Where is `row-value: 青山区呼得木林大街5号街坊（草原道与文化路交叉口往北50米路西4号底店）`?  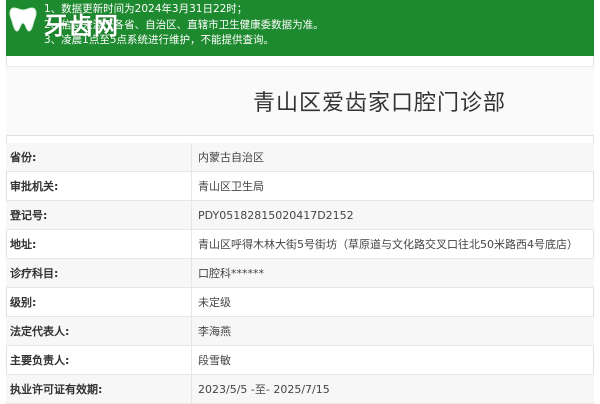 row-value: 青山区呼得木林大街5号街坊（草原道与文化路交叉口往北50米路西4号底店） is located at coordinates (388, 244).